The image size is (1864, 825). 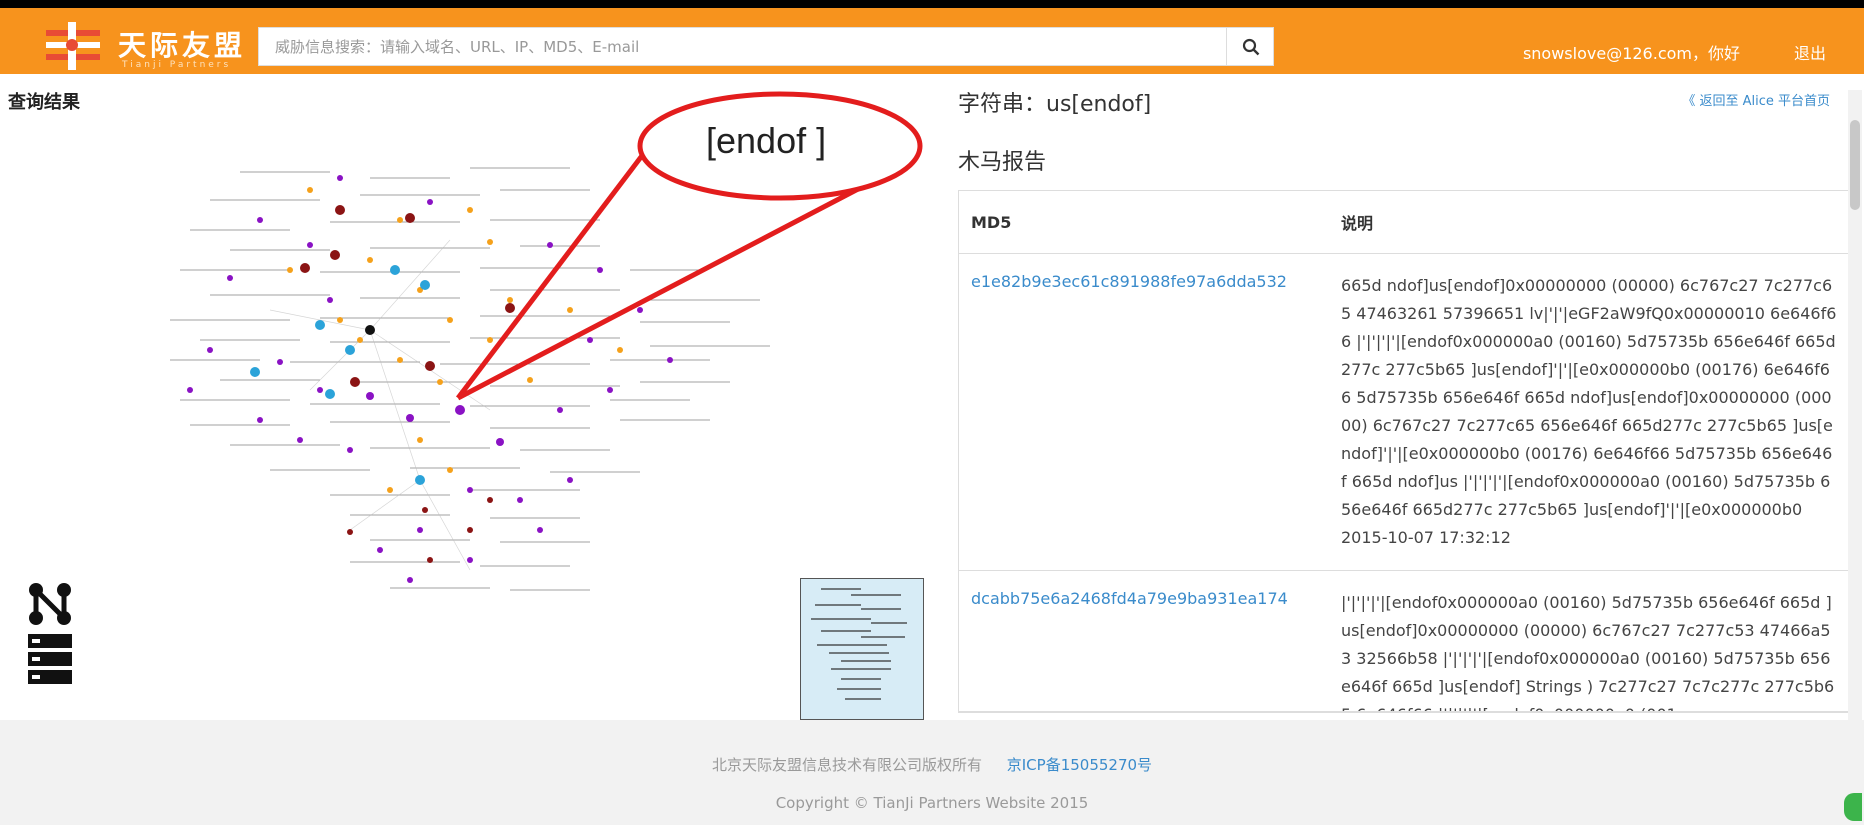 I want to click on description-date: 2015-10-07 17:32:12, so click(x=1426, y=537).